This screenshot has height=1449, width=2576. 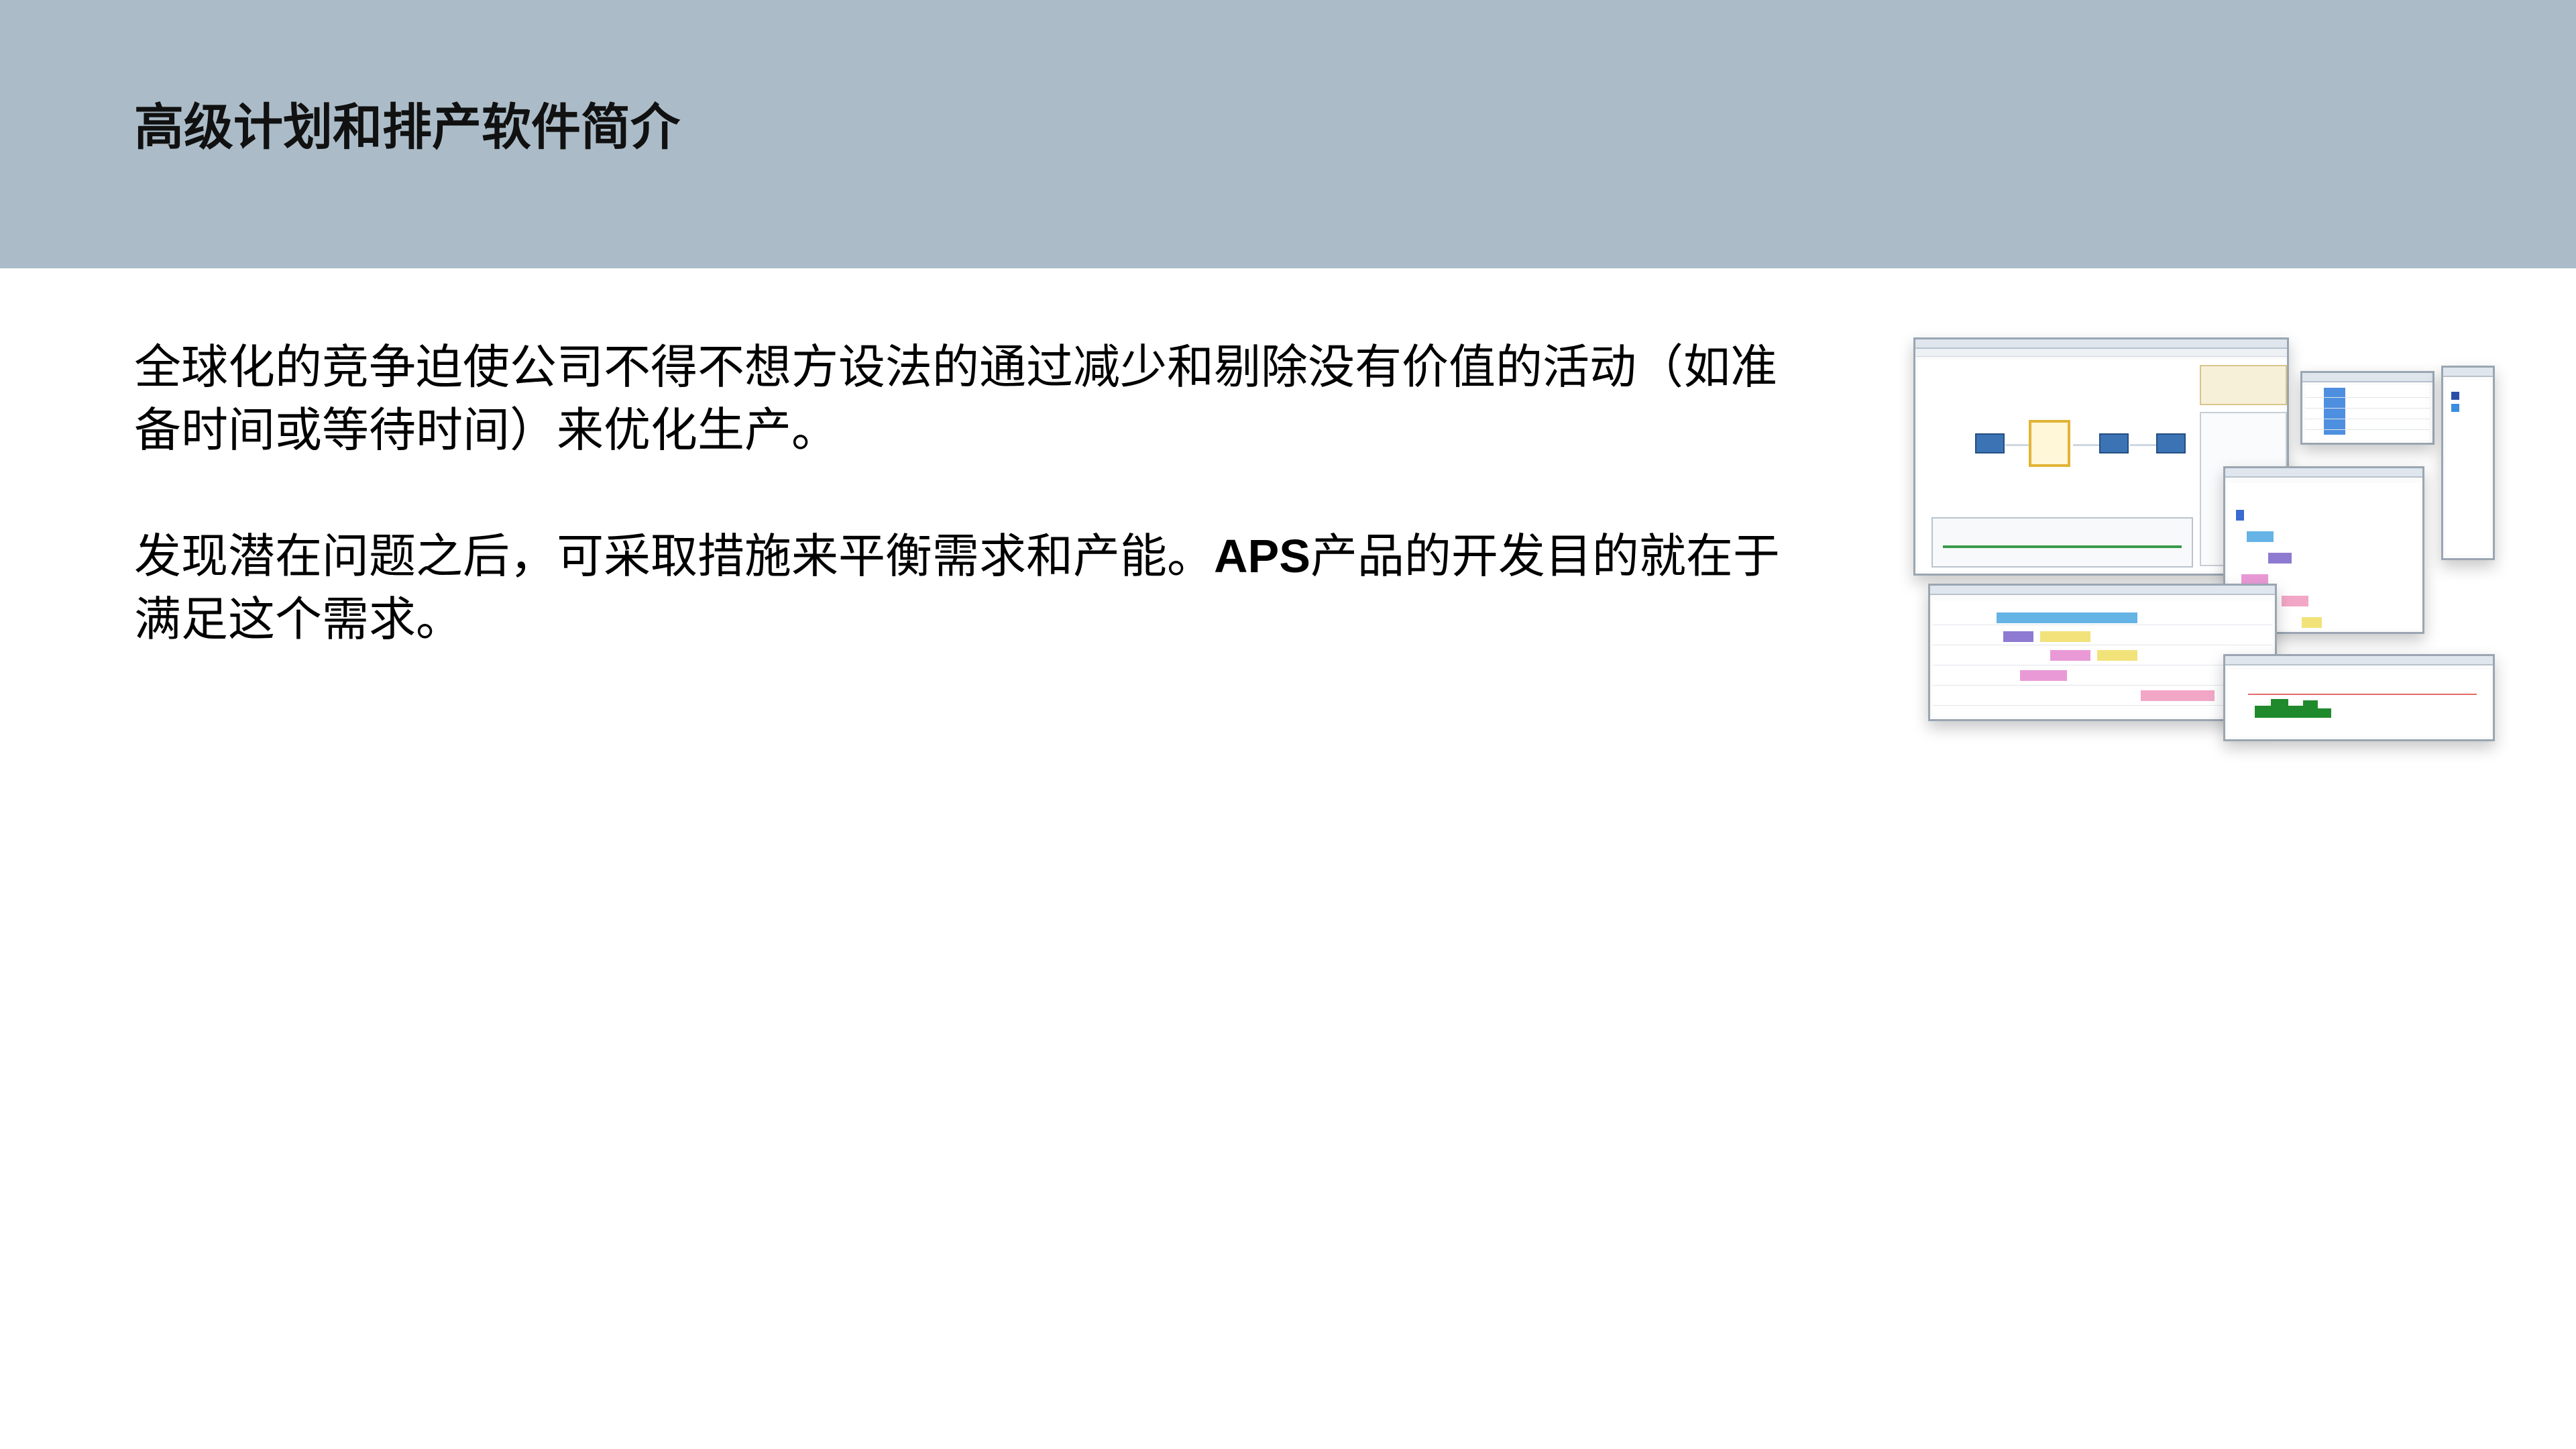 I want to click on network-node-selected, so click(x=2049, y=443).